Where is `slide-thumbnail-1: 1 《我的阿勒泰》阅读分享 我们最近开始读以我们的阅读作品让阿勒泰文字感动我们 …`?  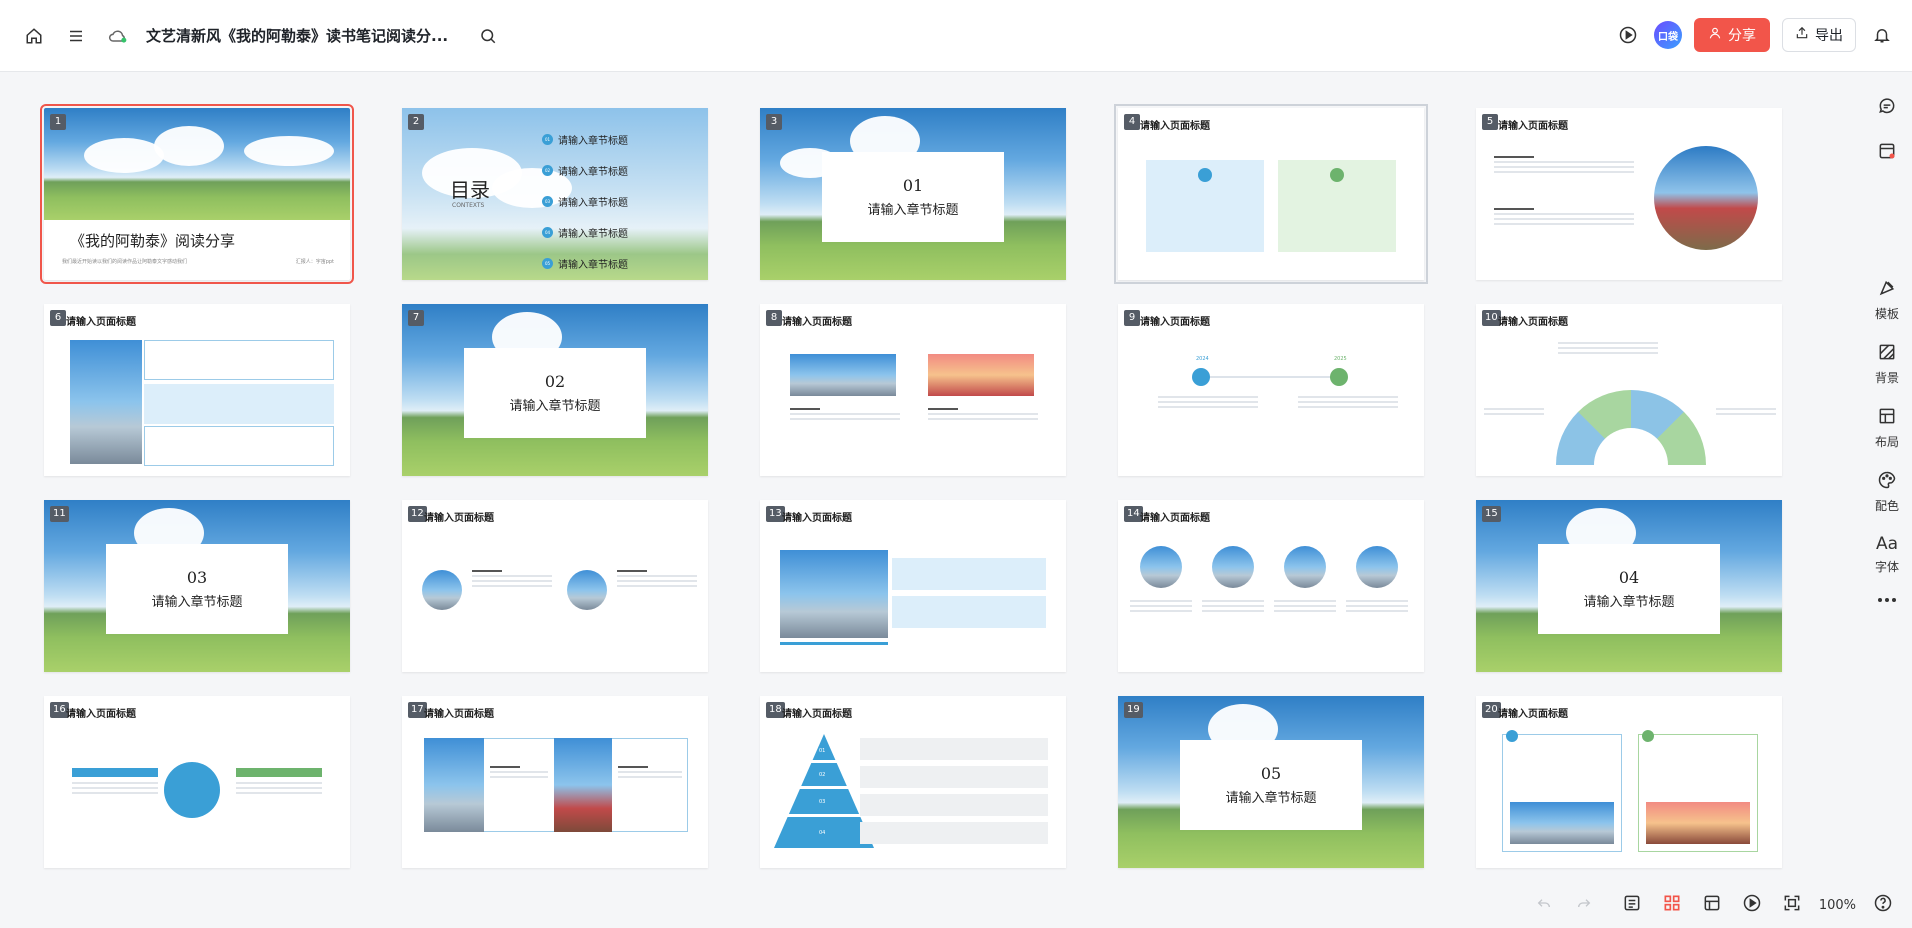 slide-thumbnail-1: 1 《我的阿勒泰》阅读分享 我们最近开始读以我们的阅读作品让阿勒泰文字感动我们 … is located at coordinates (197, 194).